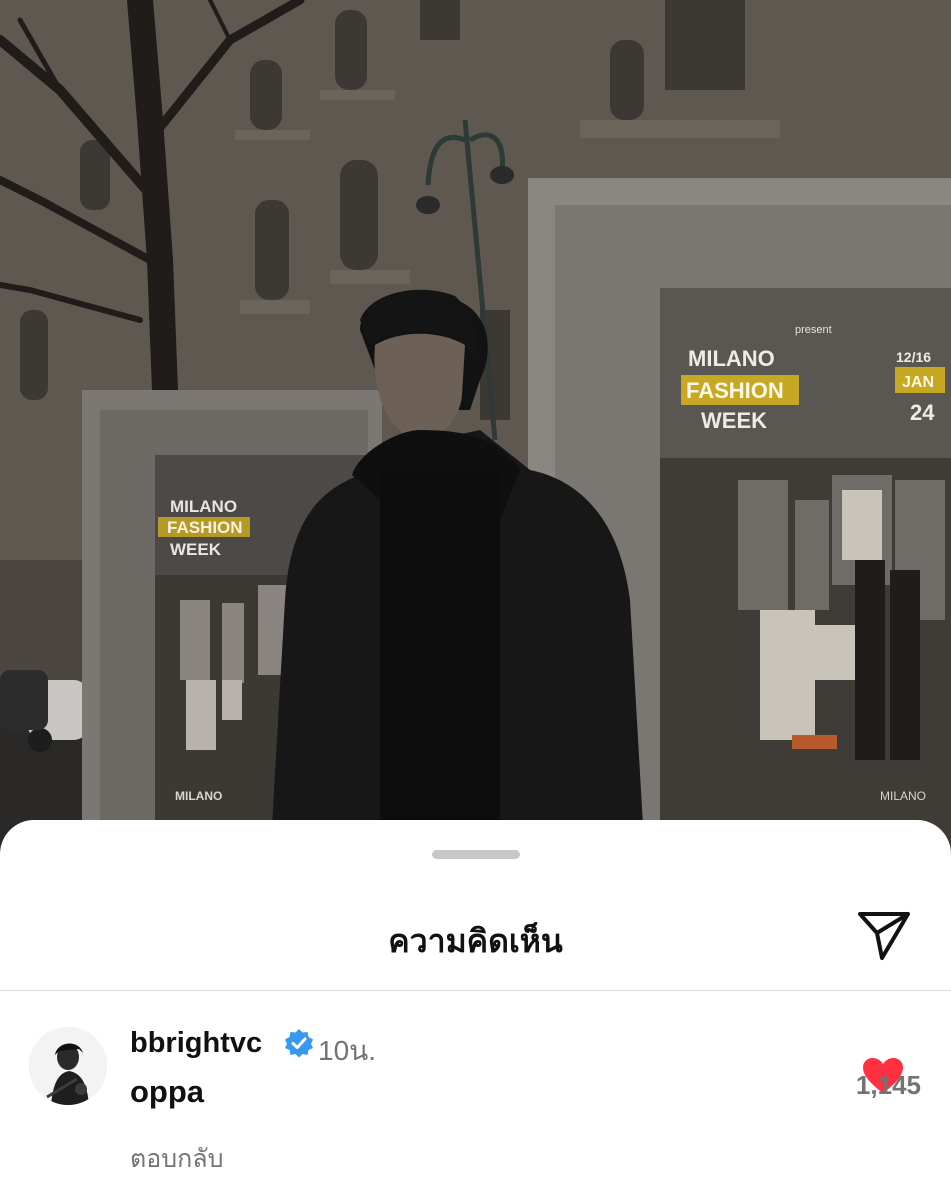 Image resolution: width=951 pixels, height=1200 pixels. I want to click on poster-right-date3: 24, so click(922, 412).